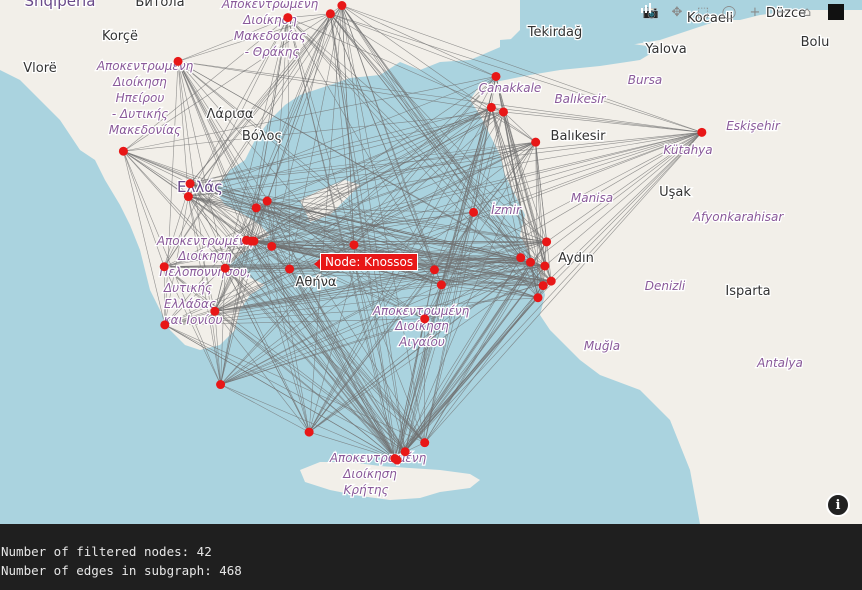 The height and width of the screenshot is (590, 862). I want to click on map-label: Shqipëria, so click(60, 5).